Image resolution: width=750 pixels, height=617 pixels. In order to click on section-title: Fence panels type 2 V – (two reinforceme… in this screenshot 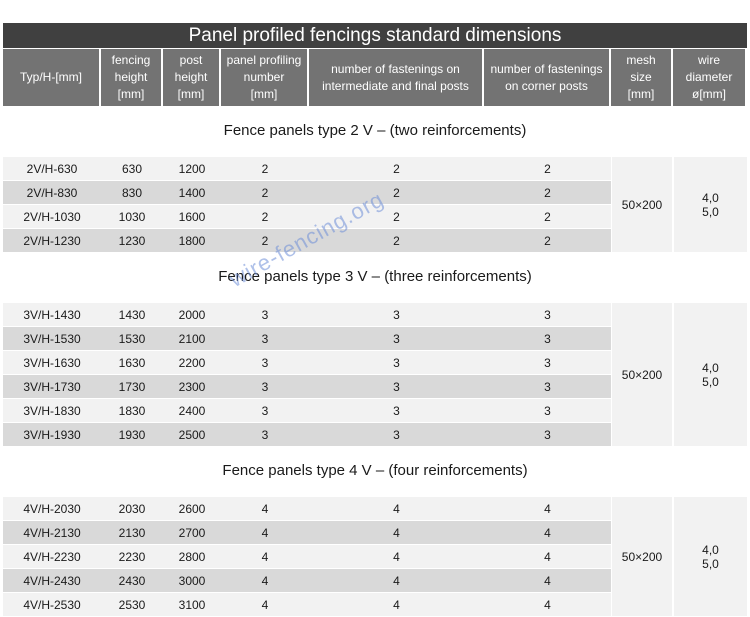, I will do `click(375, 130)`.